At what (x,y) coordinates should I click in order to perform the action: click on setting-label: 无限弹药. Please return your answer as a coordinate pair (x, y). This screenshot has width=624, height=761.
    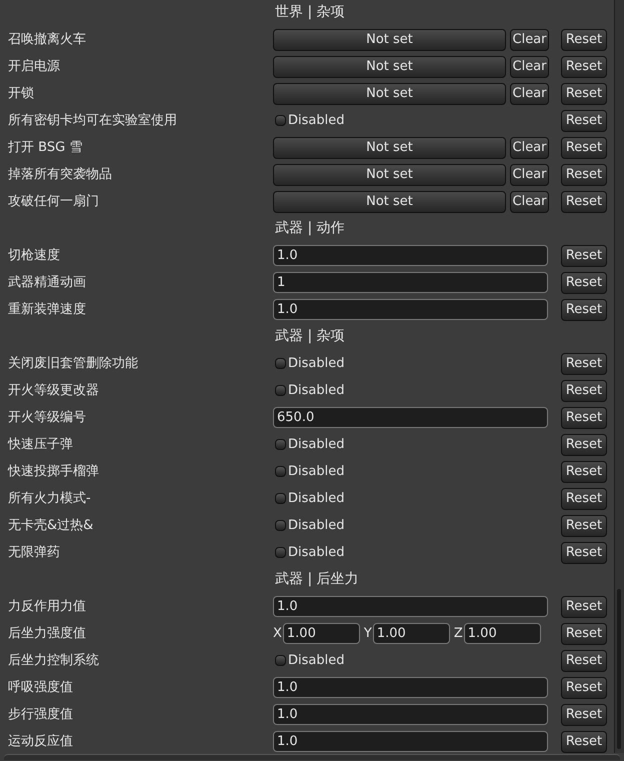
    Looking at the image, I should click on (34, 553).